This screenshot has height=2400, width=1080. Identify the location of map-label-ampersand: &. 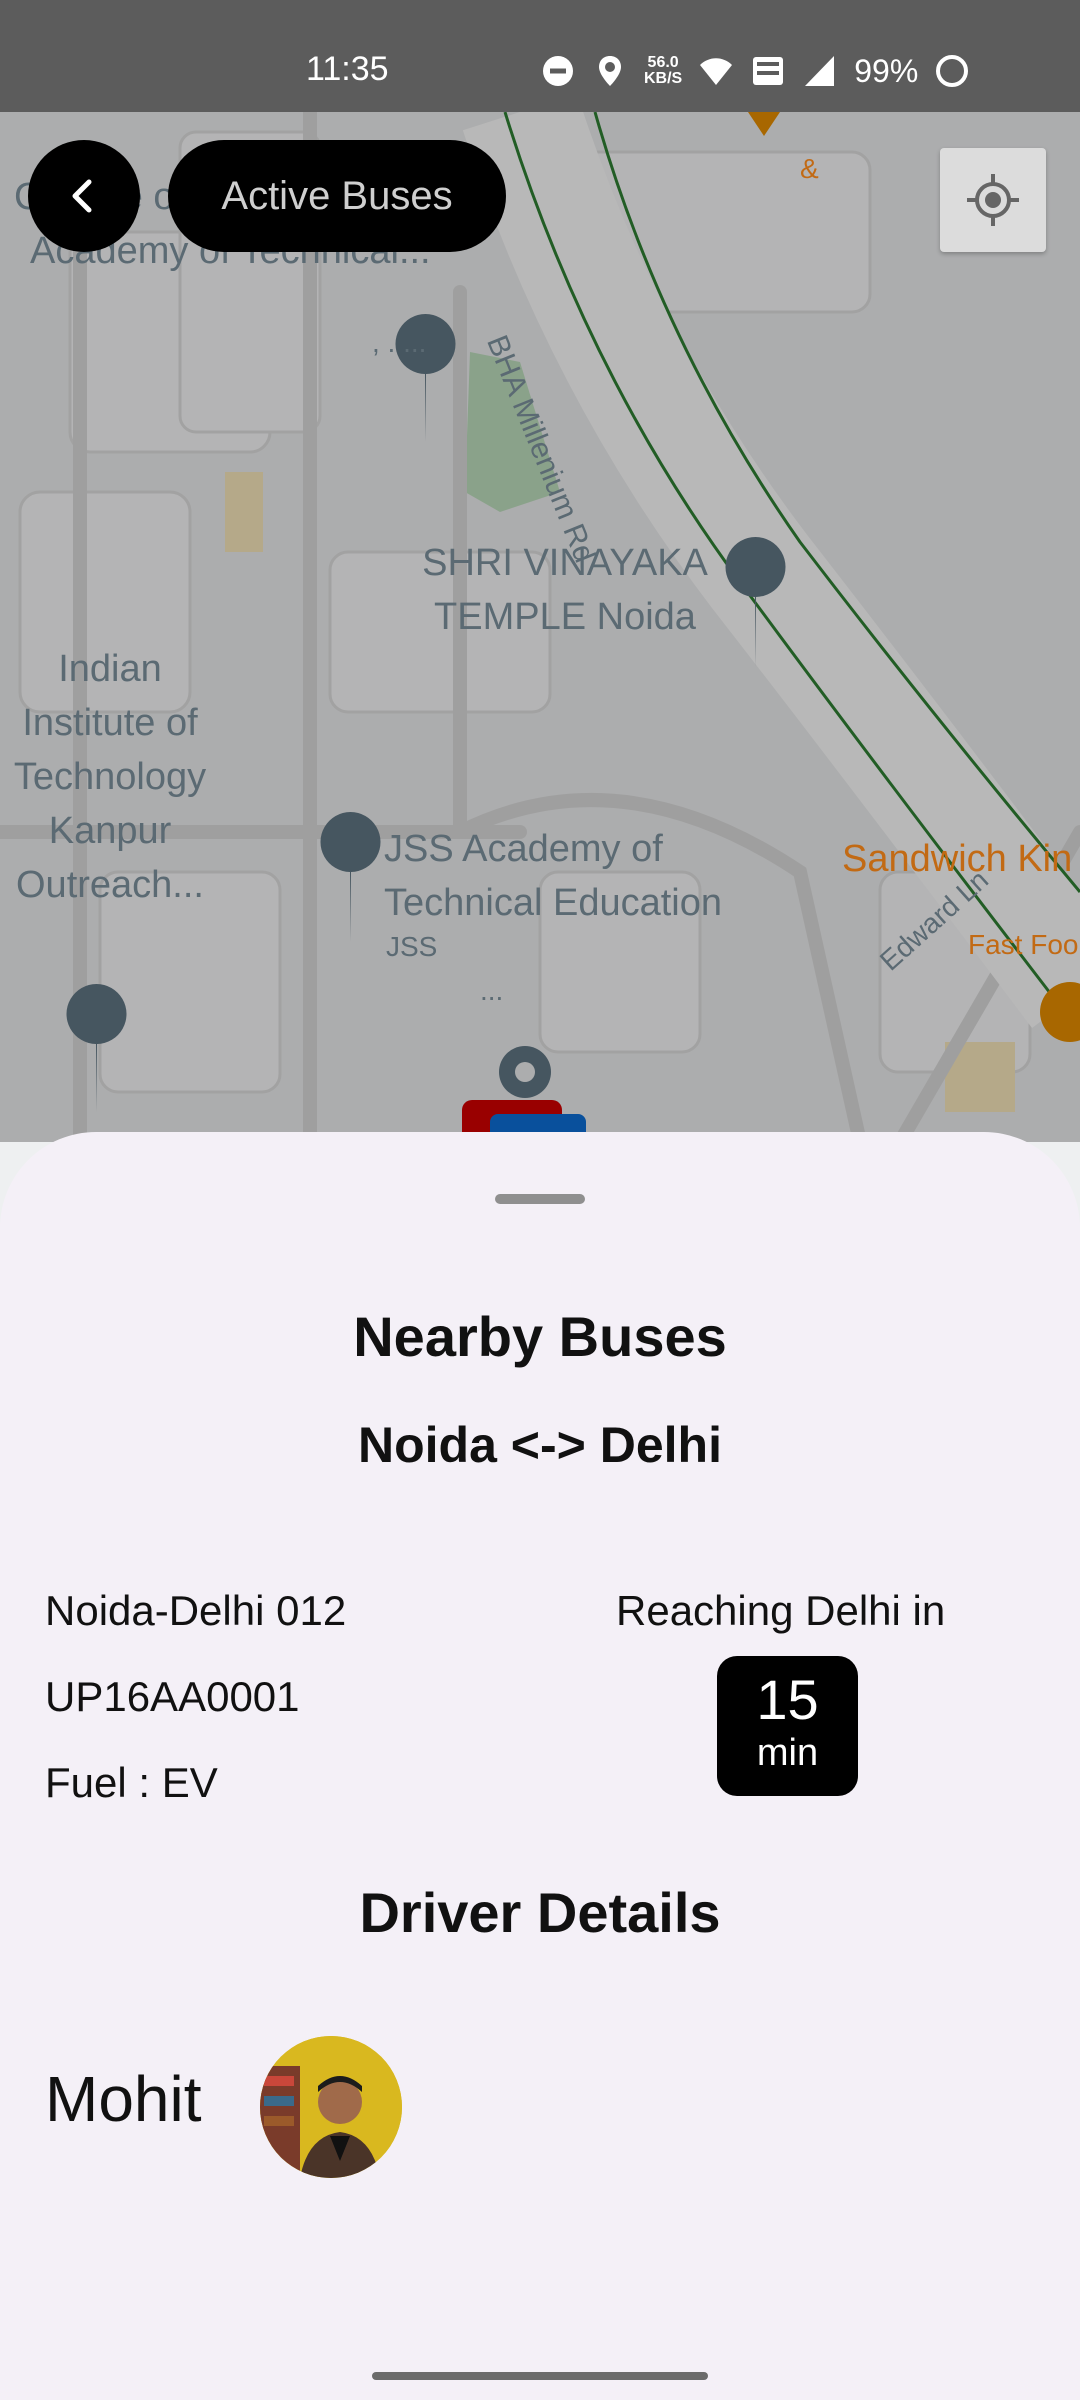
(809, 168).